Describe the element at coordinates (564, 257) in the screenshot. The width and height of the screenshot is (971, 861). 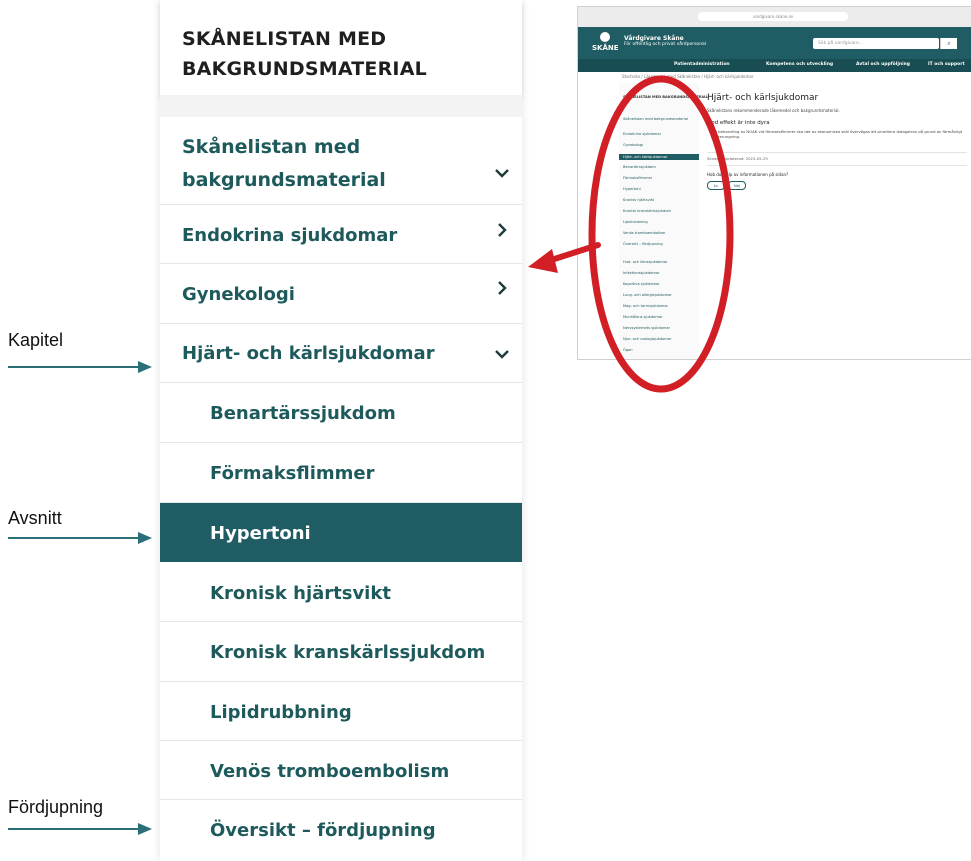
I see `red-arrow-icon` at that location.